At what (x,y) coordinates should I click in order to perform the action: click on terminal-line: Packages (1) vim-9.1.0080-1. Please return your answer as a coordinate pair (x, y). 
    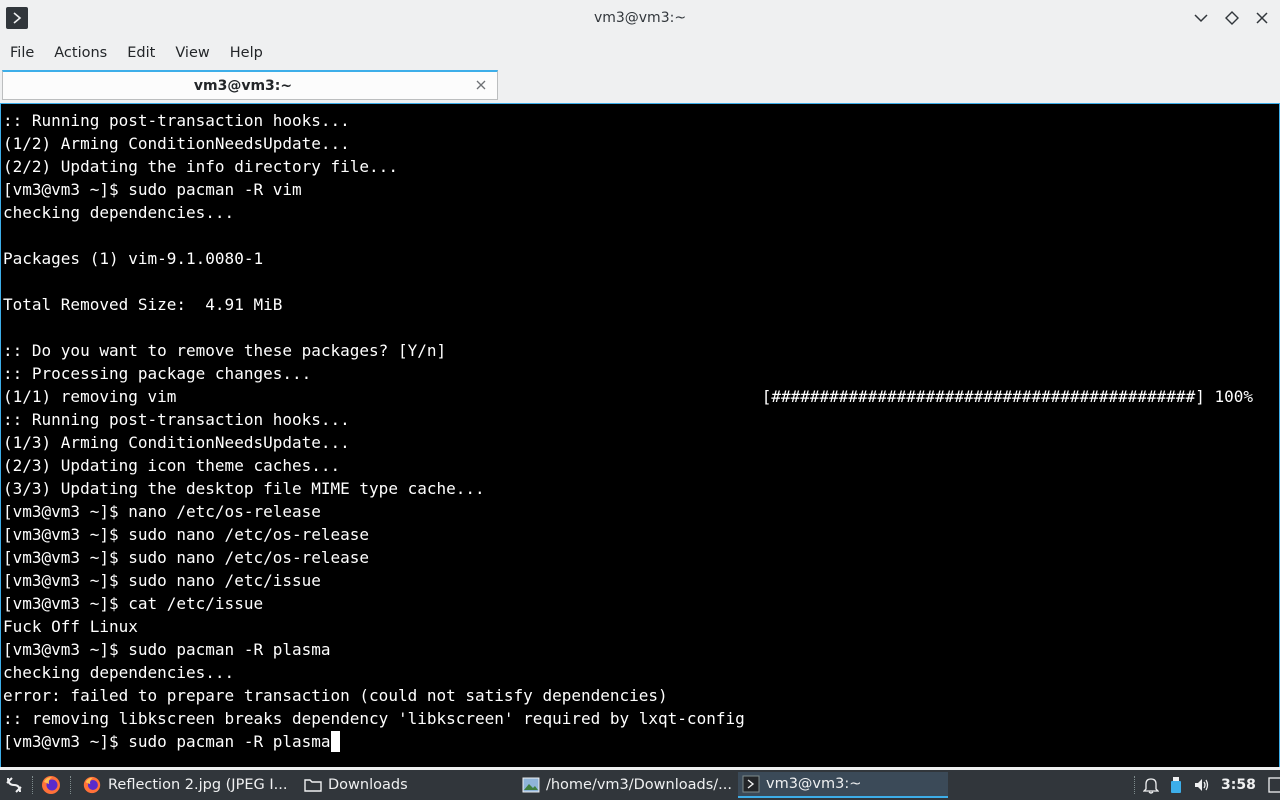
    Looking at the image, I should click on (641, 258).